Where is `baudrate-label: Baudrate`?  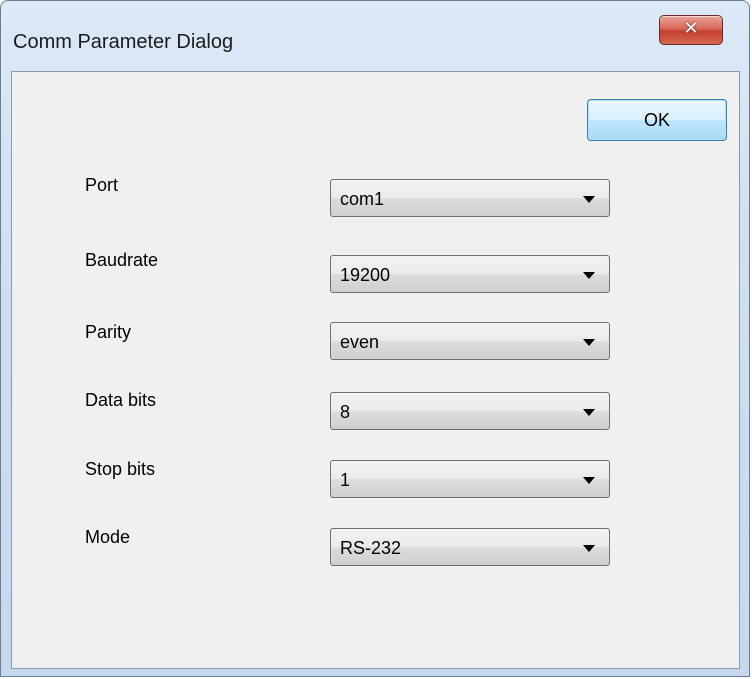
baudrate-label: Baudrate is located at coordinates (122, 260).